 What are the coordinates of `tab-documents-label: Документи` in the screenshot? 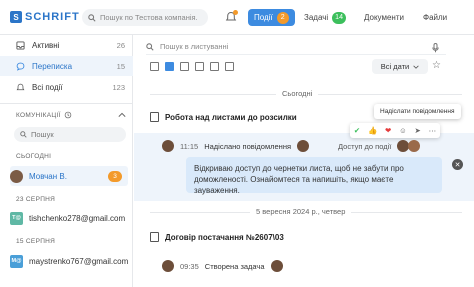 It's located at (384, 17).